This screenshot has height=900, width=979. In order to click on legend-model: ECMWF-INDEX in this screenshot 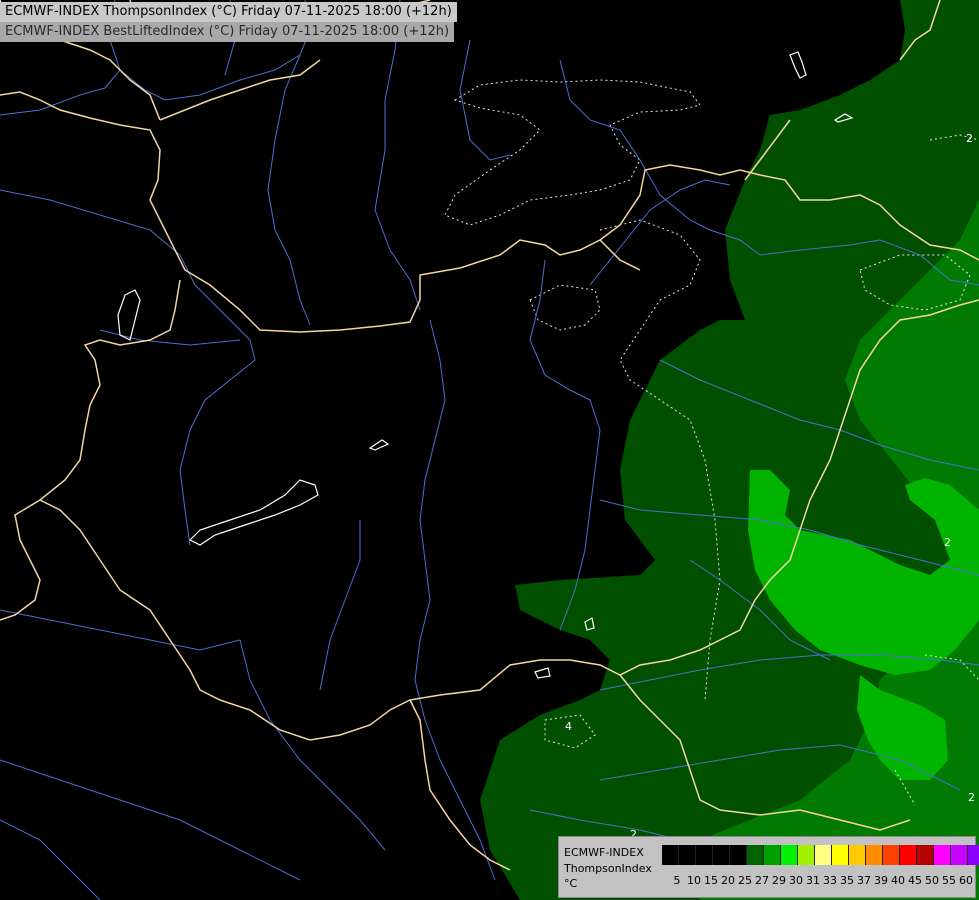, I will do `click(604, 852)`.